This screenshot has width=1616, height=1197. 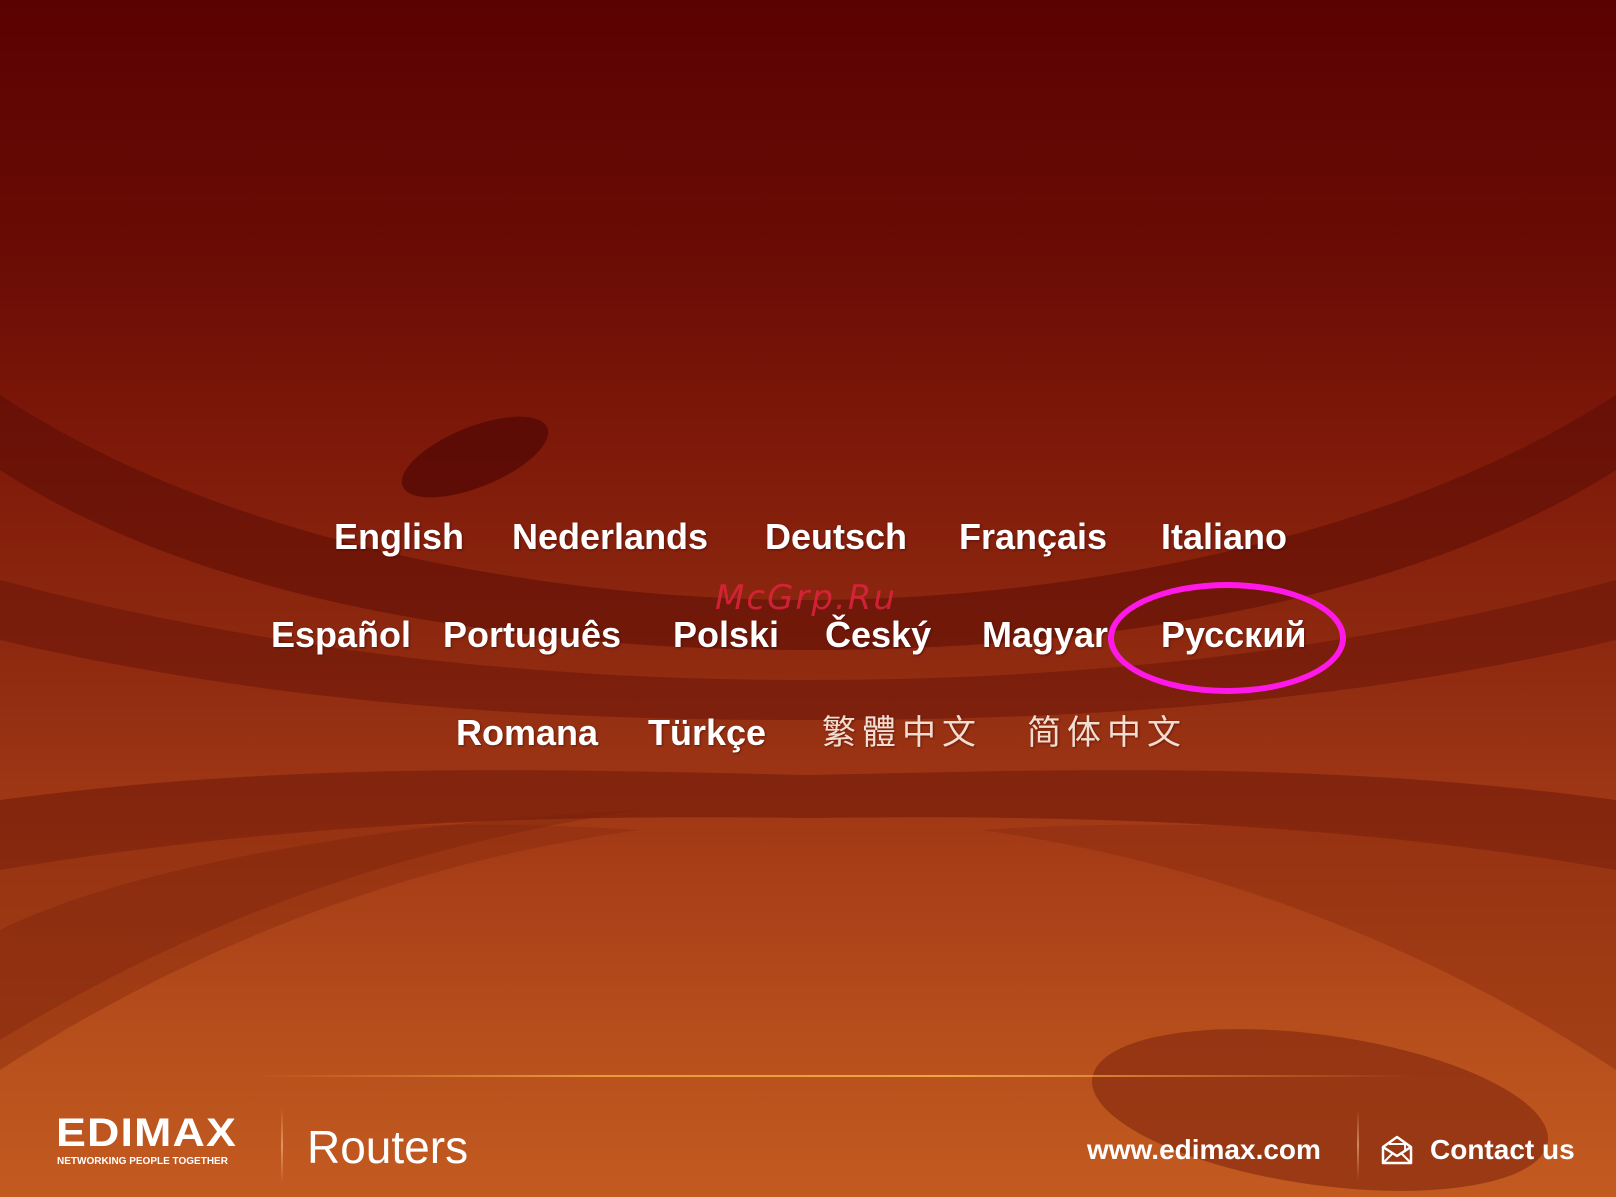 I want to click on language-english: English, so click(x=399, y=537).